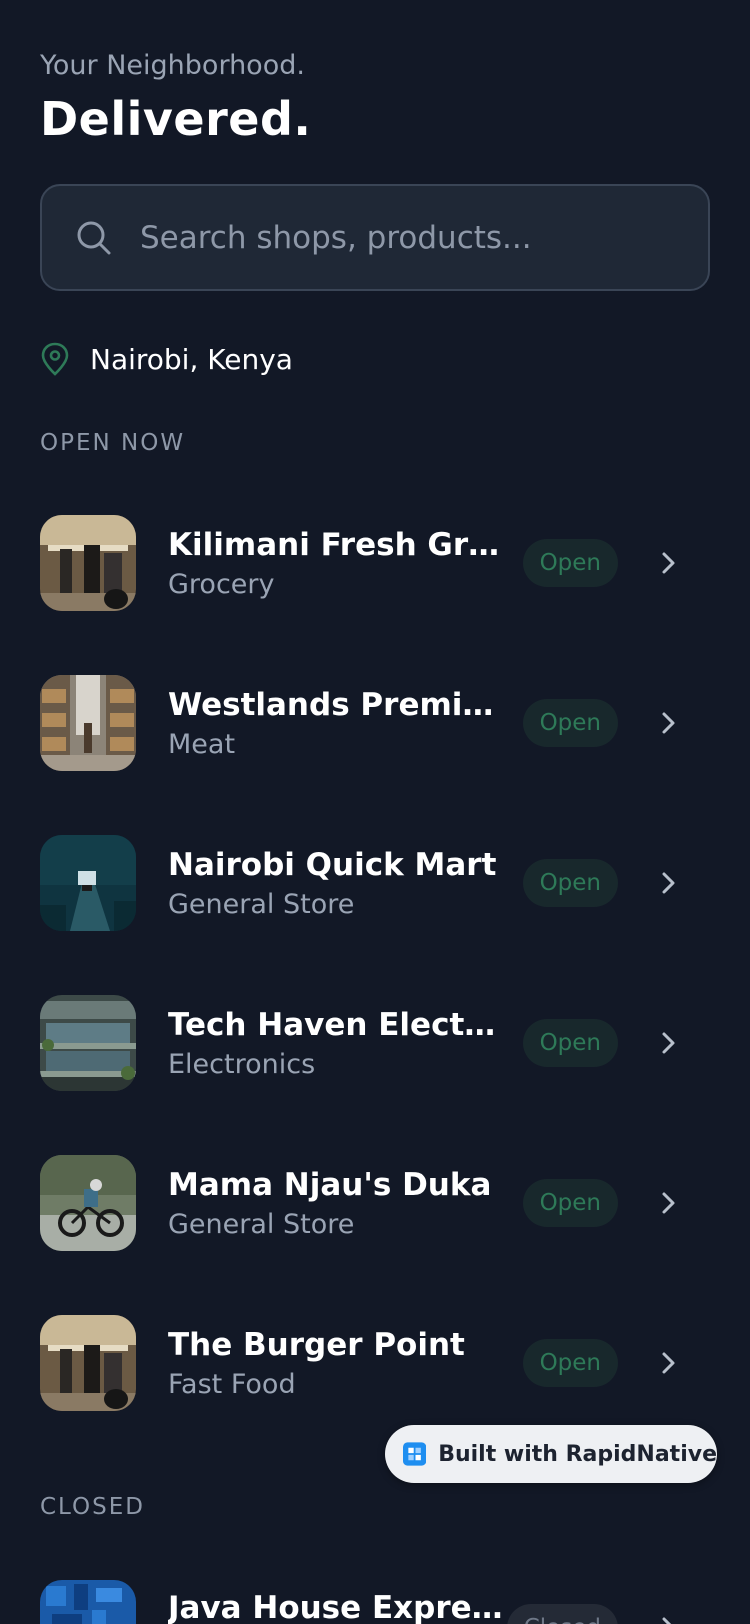 The width and height of the screenshot is (750, 1624). Describe the element at coordinates (415, 1454) in the screenshot. I see `rapidnative-logo-icon` at that location.